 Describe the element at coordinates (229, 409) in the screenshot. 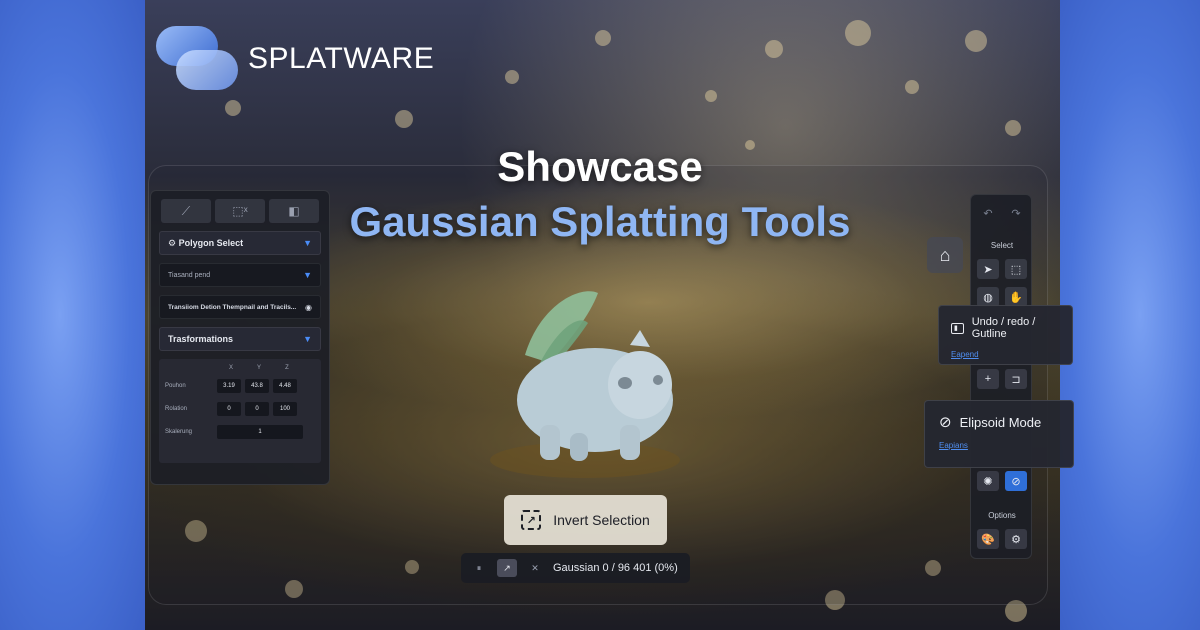

I see `rotation-x-field: 0` at that location.